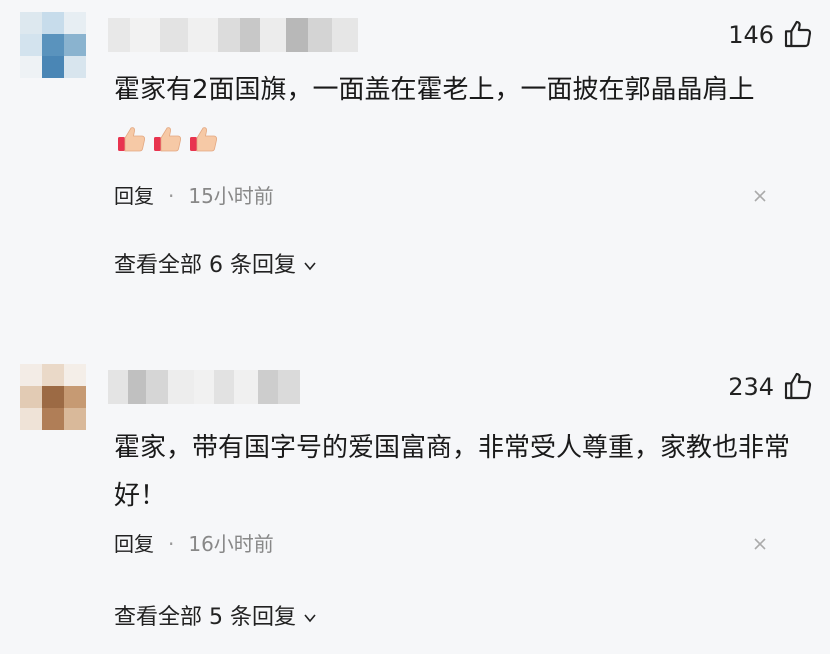 This screenshot has height=654, width=830. Describe the element at coordinates (434, 90) in the screenshot. I see `comment-body: 霍家有2面国旗，一面盖在霍老上，一面披在郭晶晶肩上` at that location.